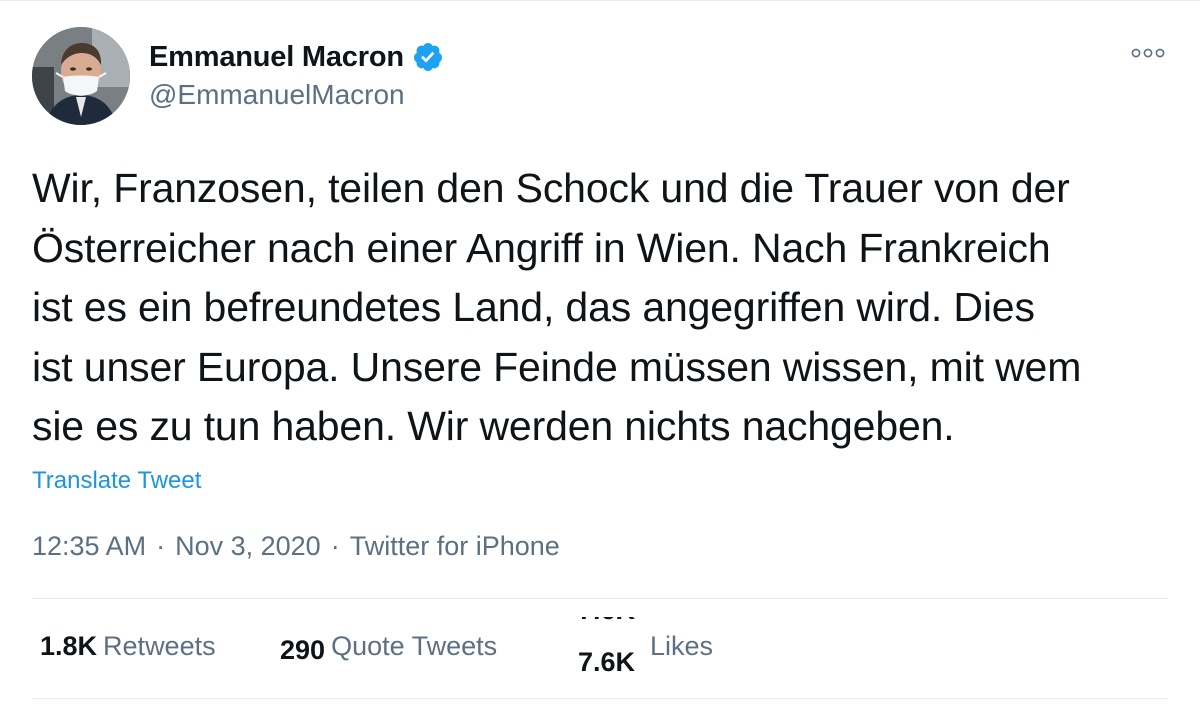 The height and width of the screenshot is (716, 1200). Describe the element at coordinates (159, 646) in the screenshot. I see `retweets-label: Retweets` at that location.